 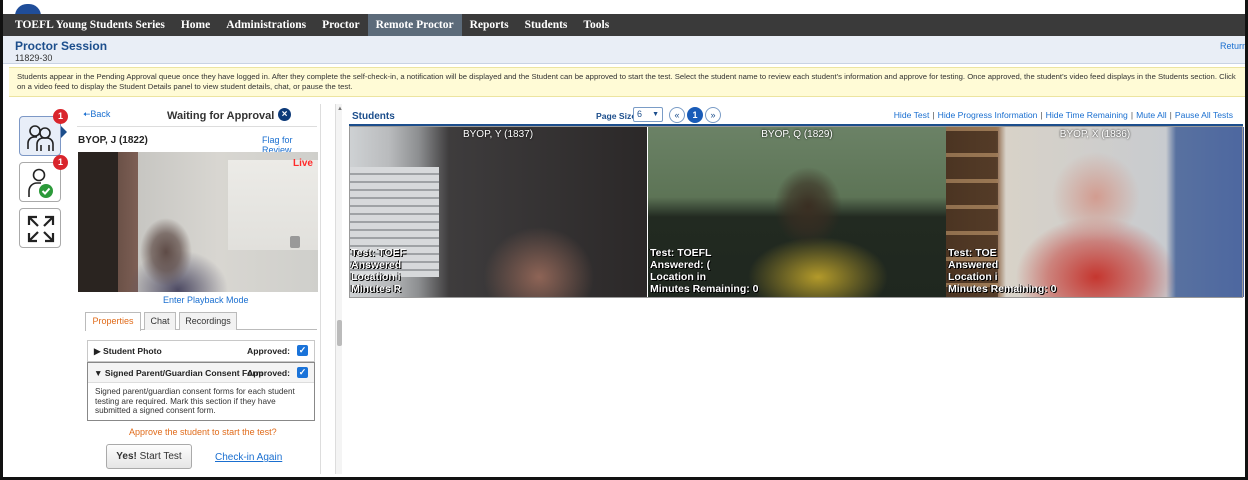 What do you see at coordinates (97, 351) in the screenshot?
I see `expand-arrow-icon: ▶` at bounding box center [97, 351].